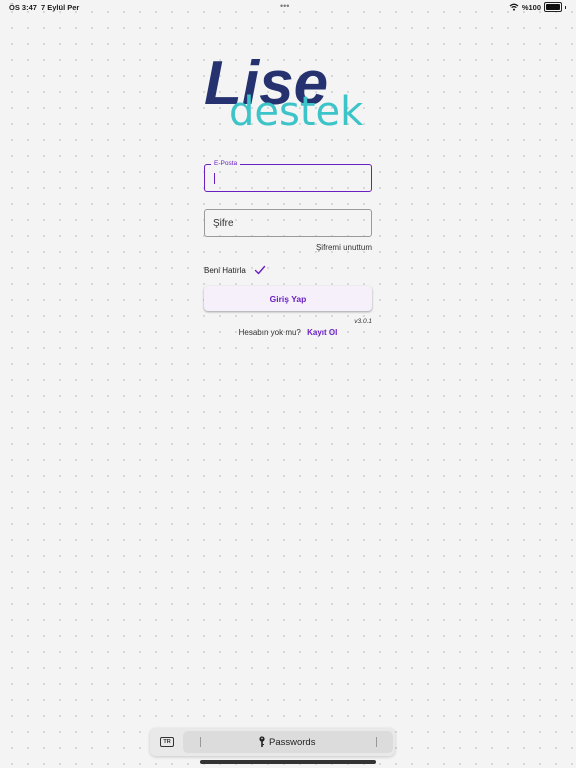 This screenshot has width=576, height=768. I want to click on no-account-text: Hesabın yok mu?, so click(269, 332).